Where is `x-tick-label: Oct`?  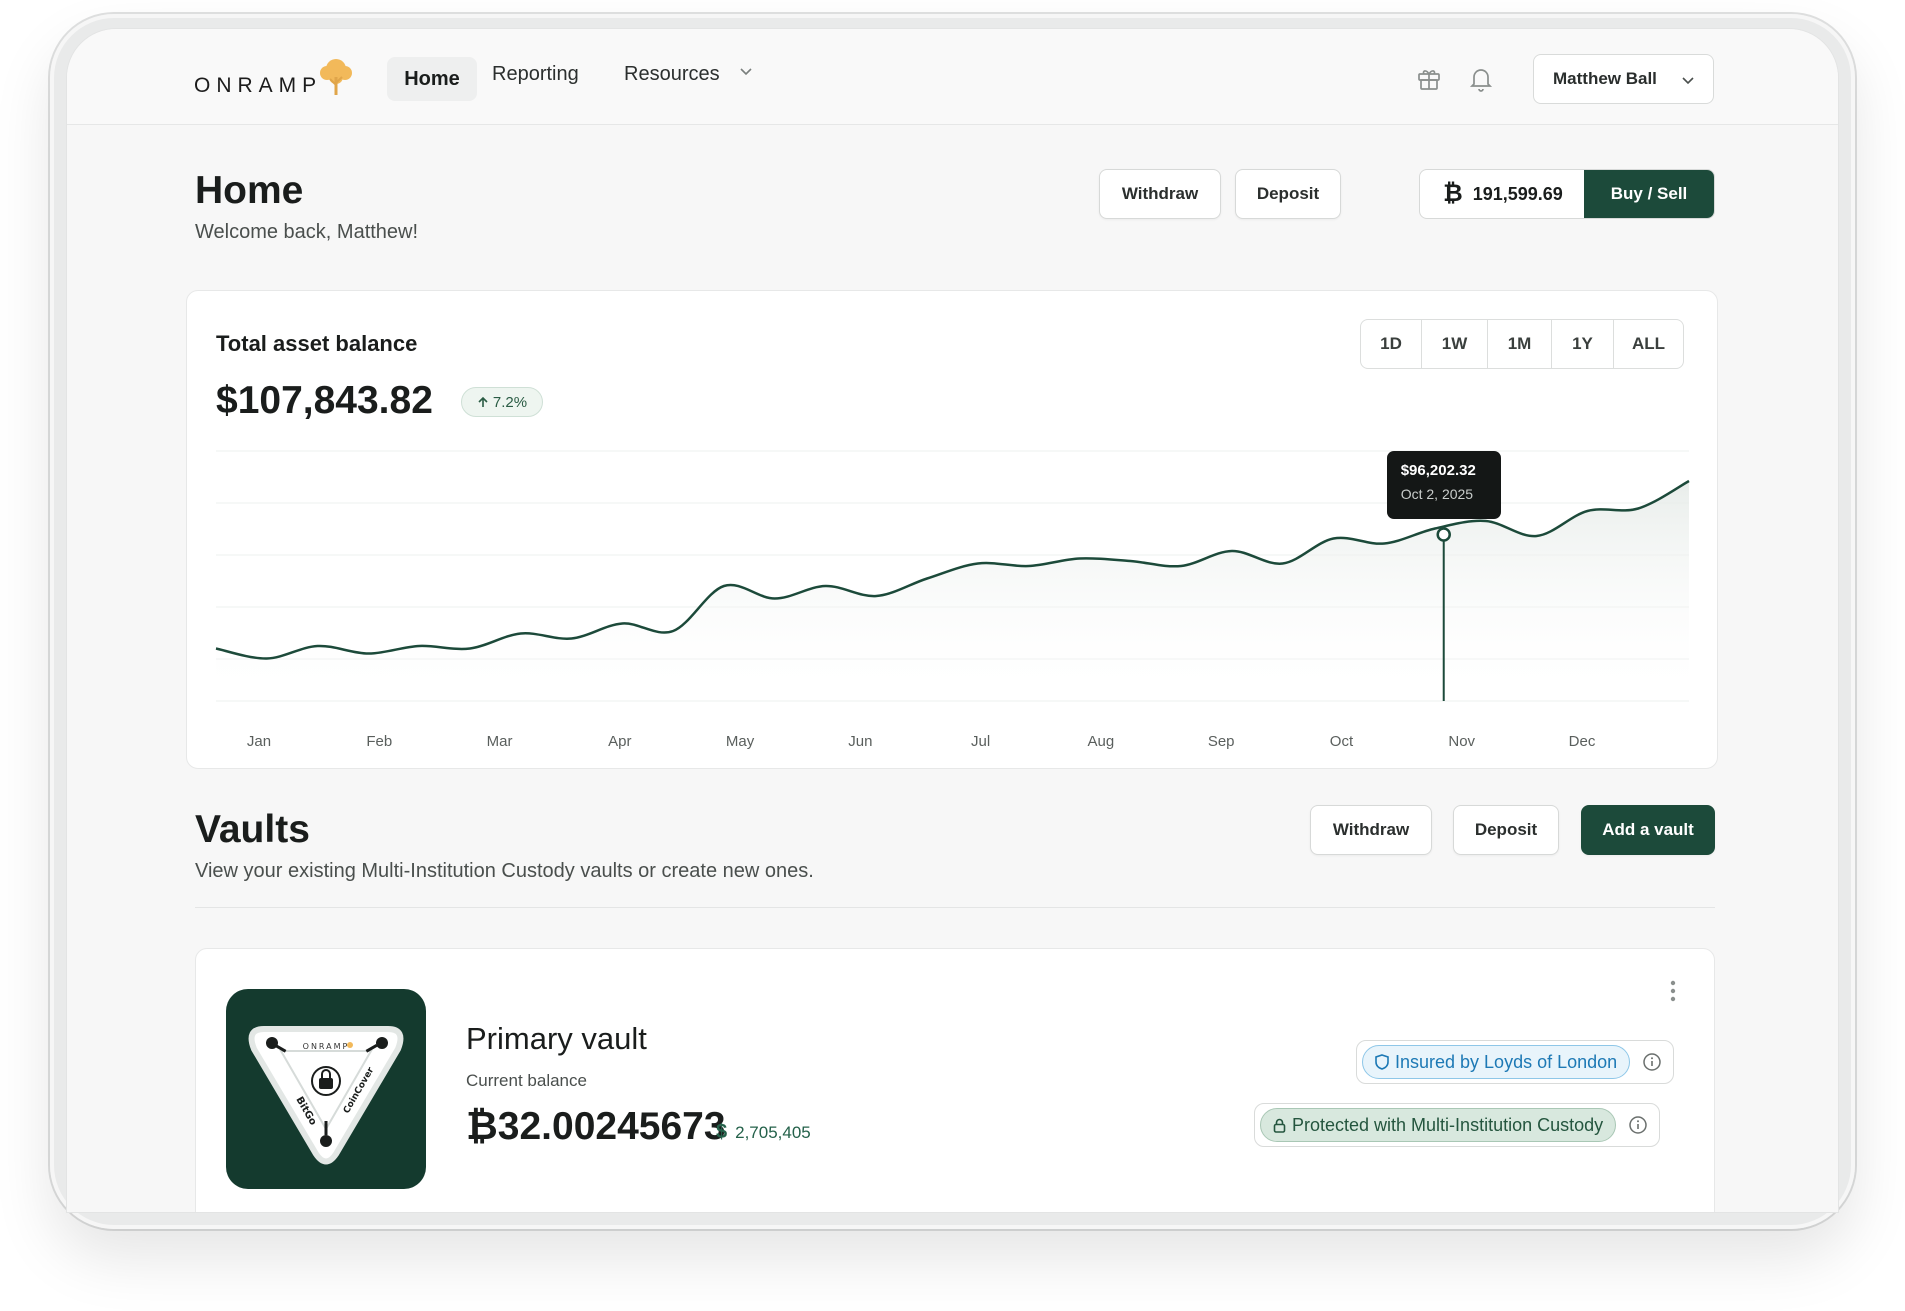
x-tick-label: Oct is located at coordinates (1342, 741).